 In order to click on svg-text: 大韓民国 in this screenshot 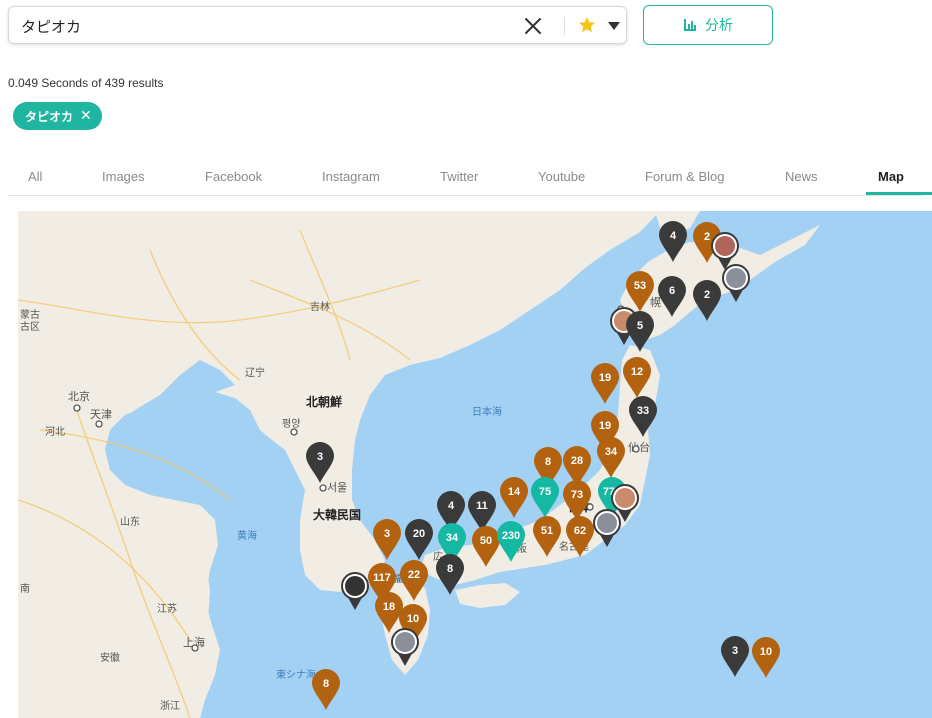, I will do `click(337, 514)`.